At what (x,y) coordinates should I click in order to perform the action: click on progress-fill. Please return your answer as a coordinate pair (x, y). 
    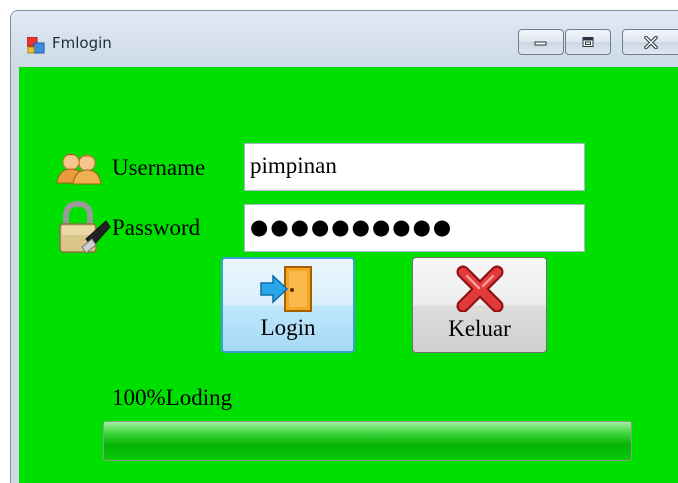
    Looking at the image, I should click on (367, 441).